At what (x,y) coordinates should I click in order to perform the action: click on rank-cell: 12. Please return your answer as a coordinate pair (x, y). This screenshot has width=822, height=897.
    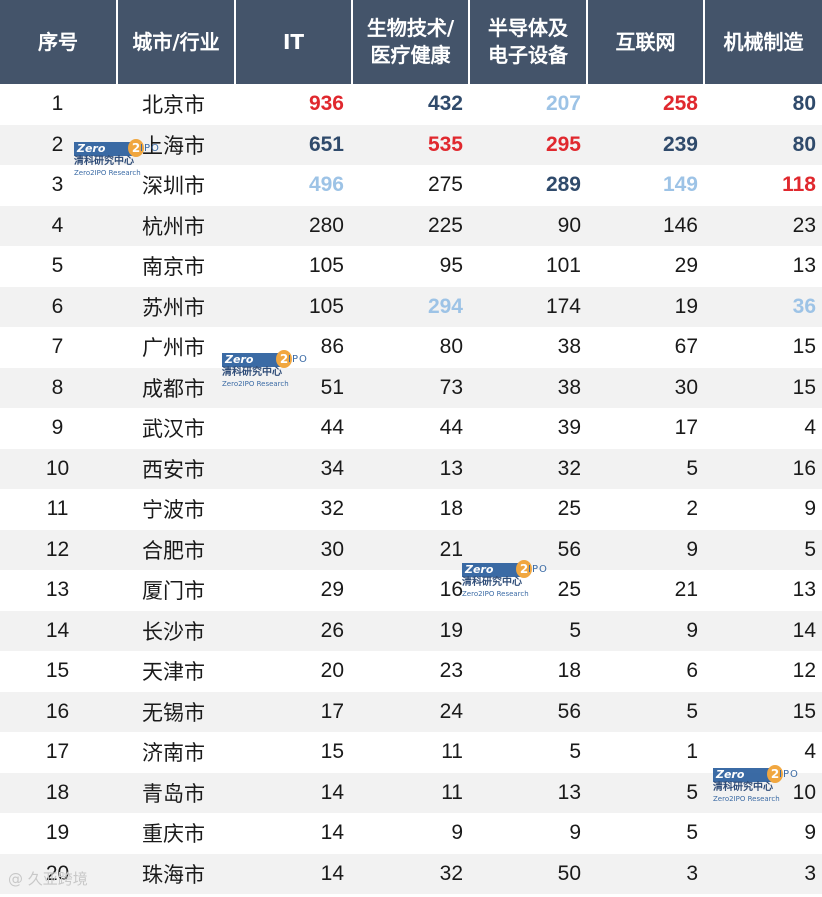
    Looking at the image, I should click on (58, 549).